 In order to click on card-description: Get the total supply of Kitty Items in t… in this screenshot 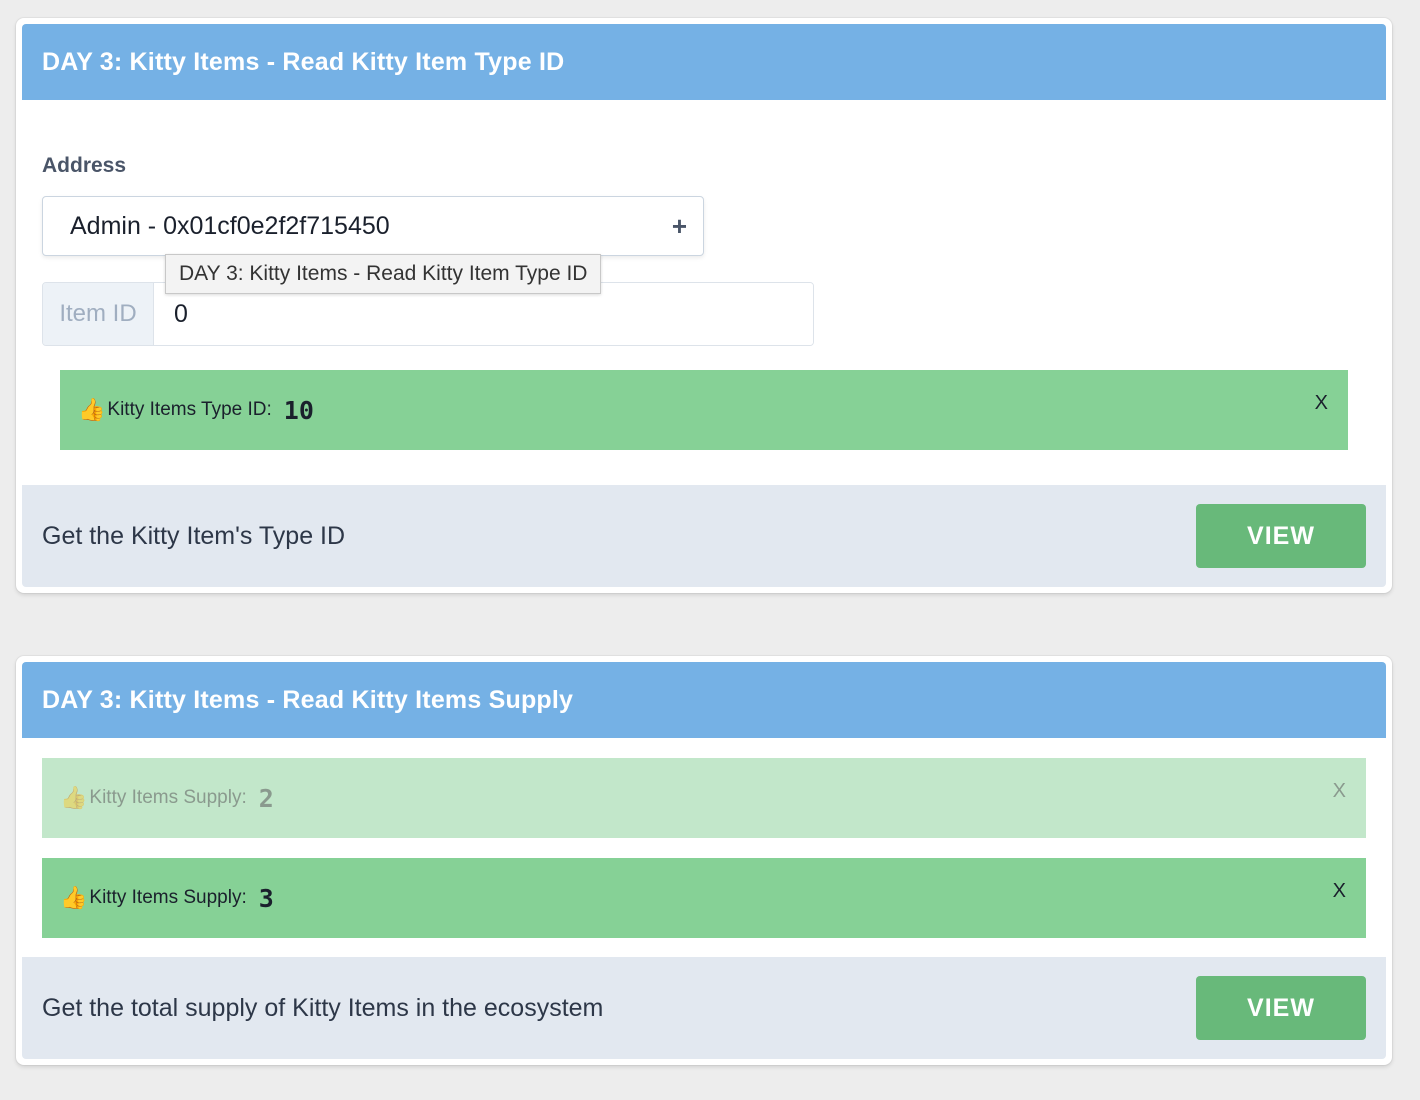, I will do `click(323, 1007)`.